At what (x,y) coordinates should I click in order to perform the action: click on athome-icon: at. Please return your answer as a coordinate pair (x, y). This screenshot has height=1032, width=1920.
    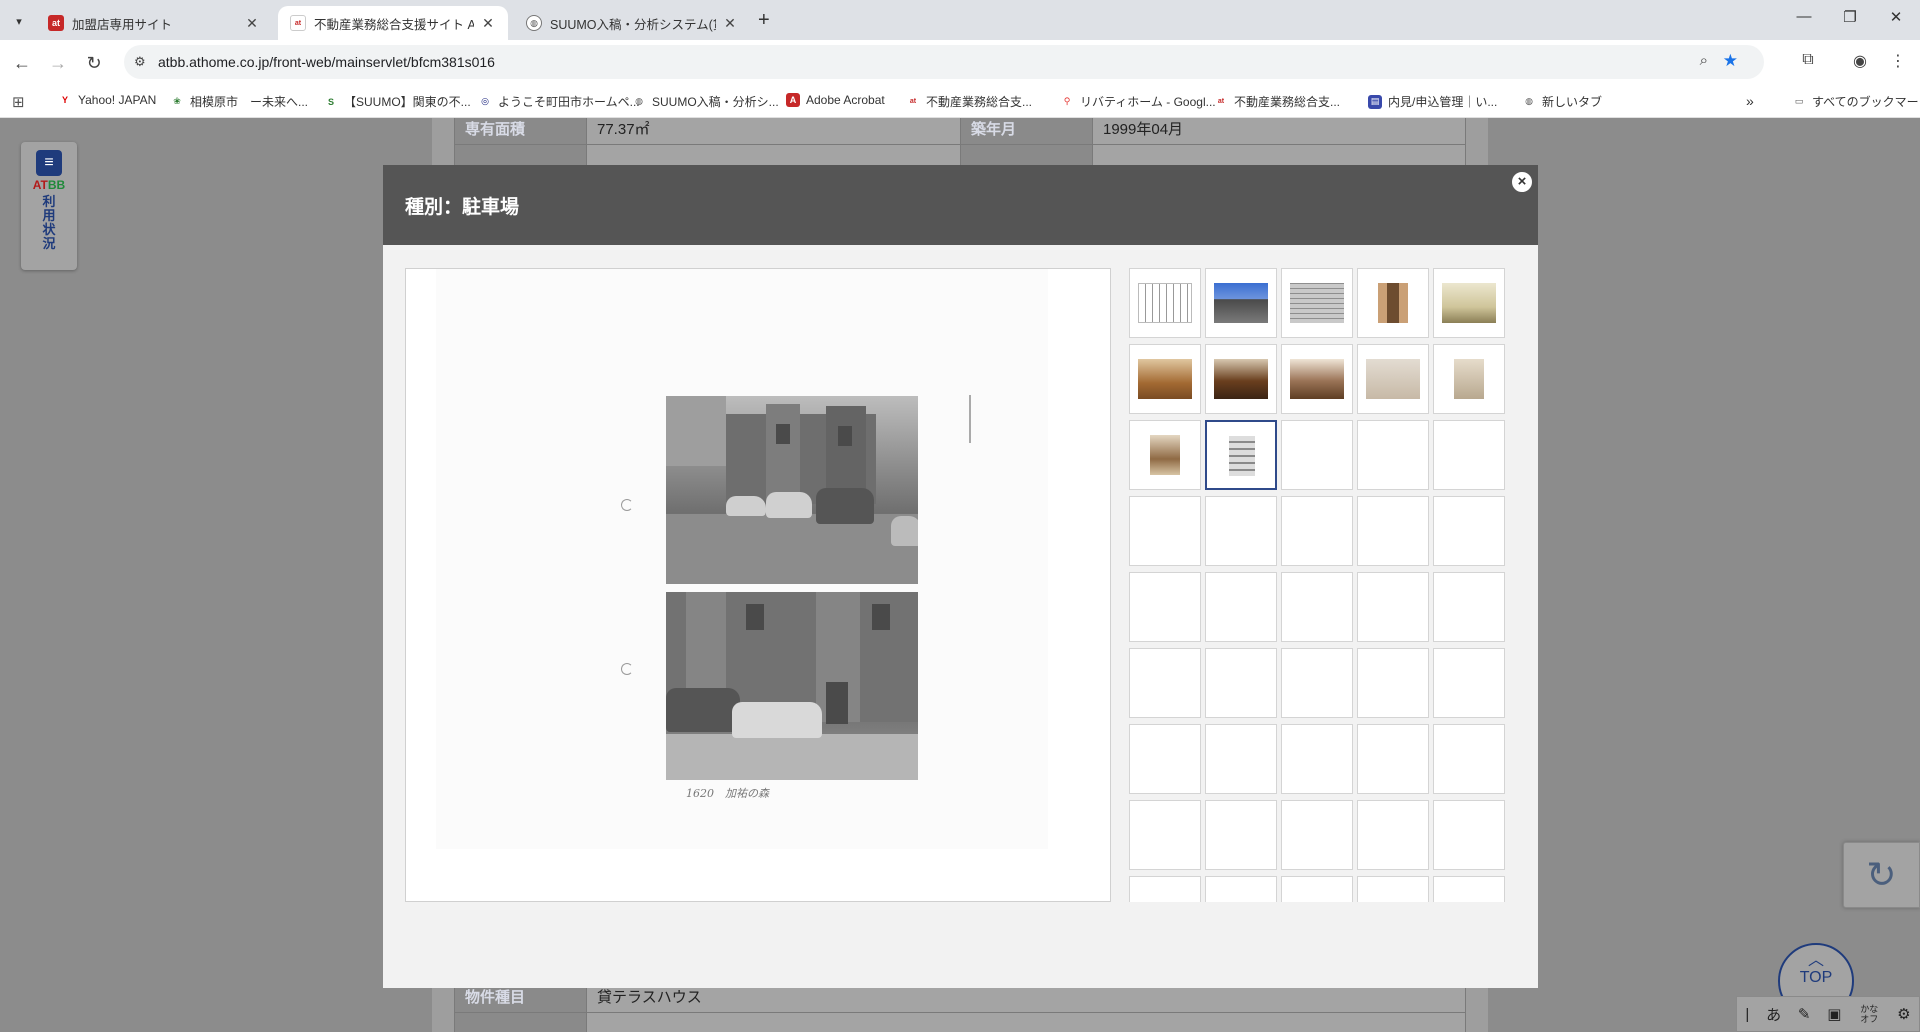
    Looking at the image, I should click on (1221, 101).